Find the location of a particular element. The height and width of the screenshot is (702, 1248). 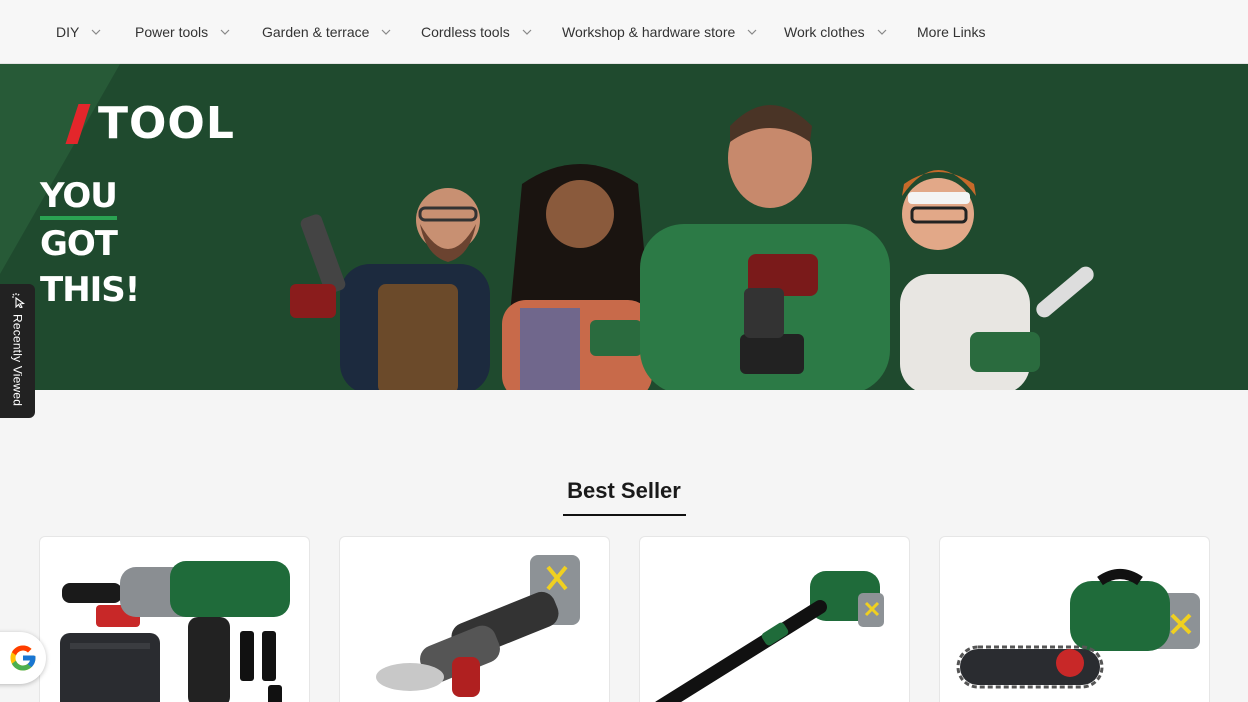

nav-item-power-tools: Power tools is located at coordinates (182, 32).